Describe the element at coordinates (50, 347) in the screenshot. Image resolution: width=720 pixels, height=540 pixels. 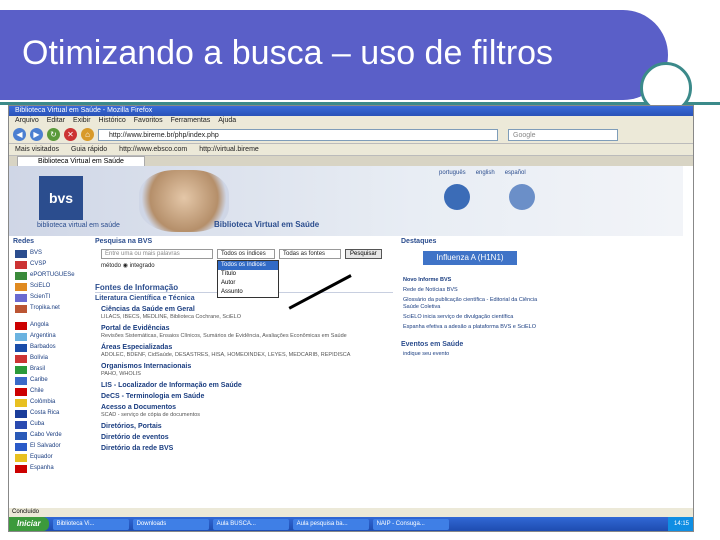
I see `country-item: Barbados` at that location.